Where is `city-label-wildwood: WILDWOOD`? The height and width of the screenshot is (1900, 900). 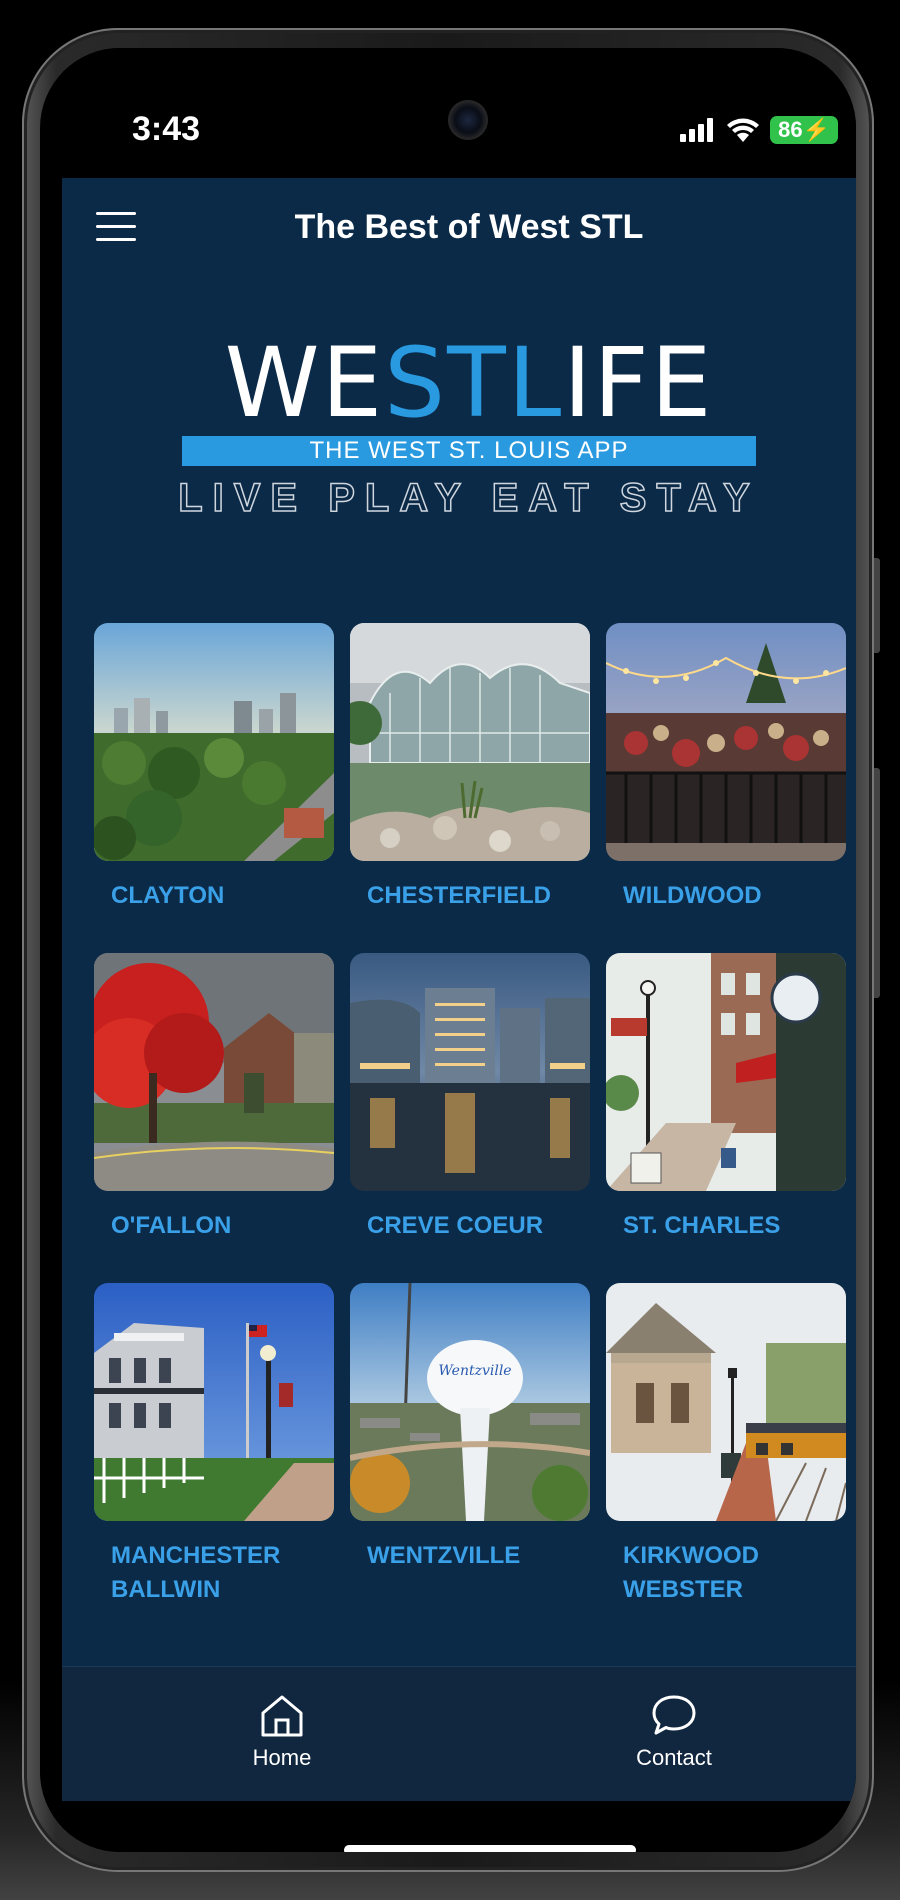
city-label-wildwood: WILDWOOD is located at coordinates (692, 895).